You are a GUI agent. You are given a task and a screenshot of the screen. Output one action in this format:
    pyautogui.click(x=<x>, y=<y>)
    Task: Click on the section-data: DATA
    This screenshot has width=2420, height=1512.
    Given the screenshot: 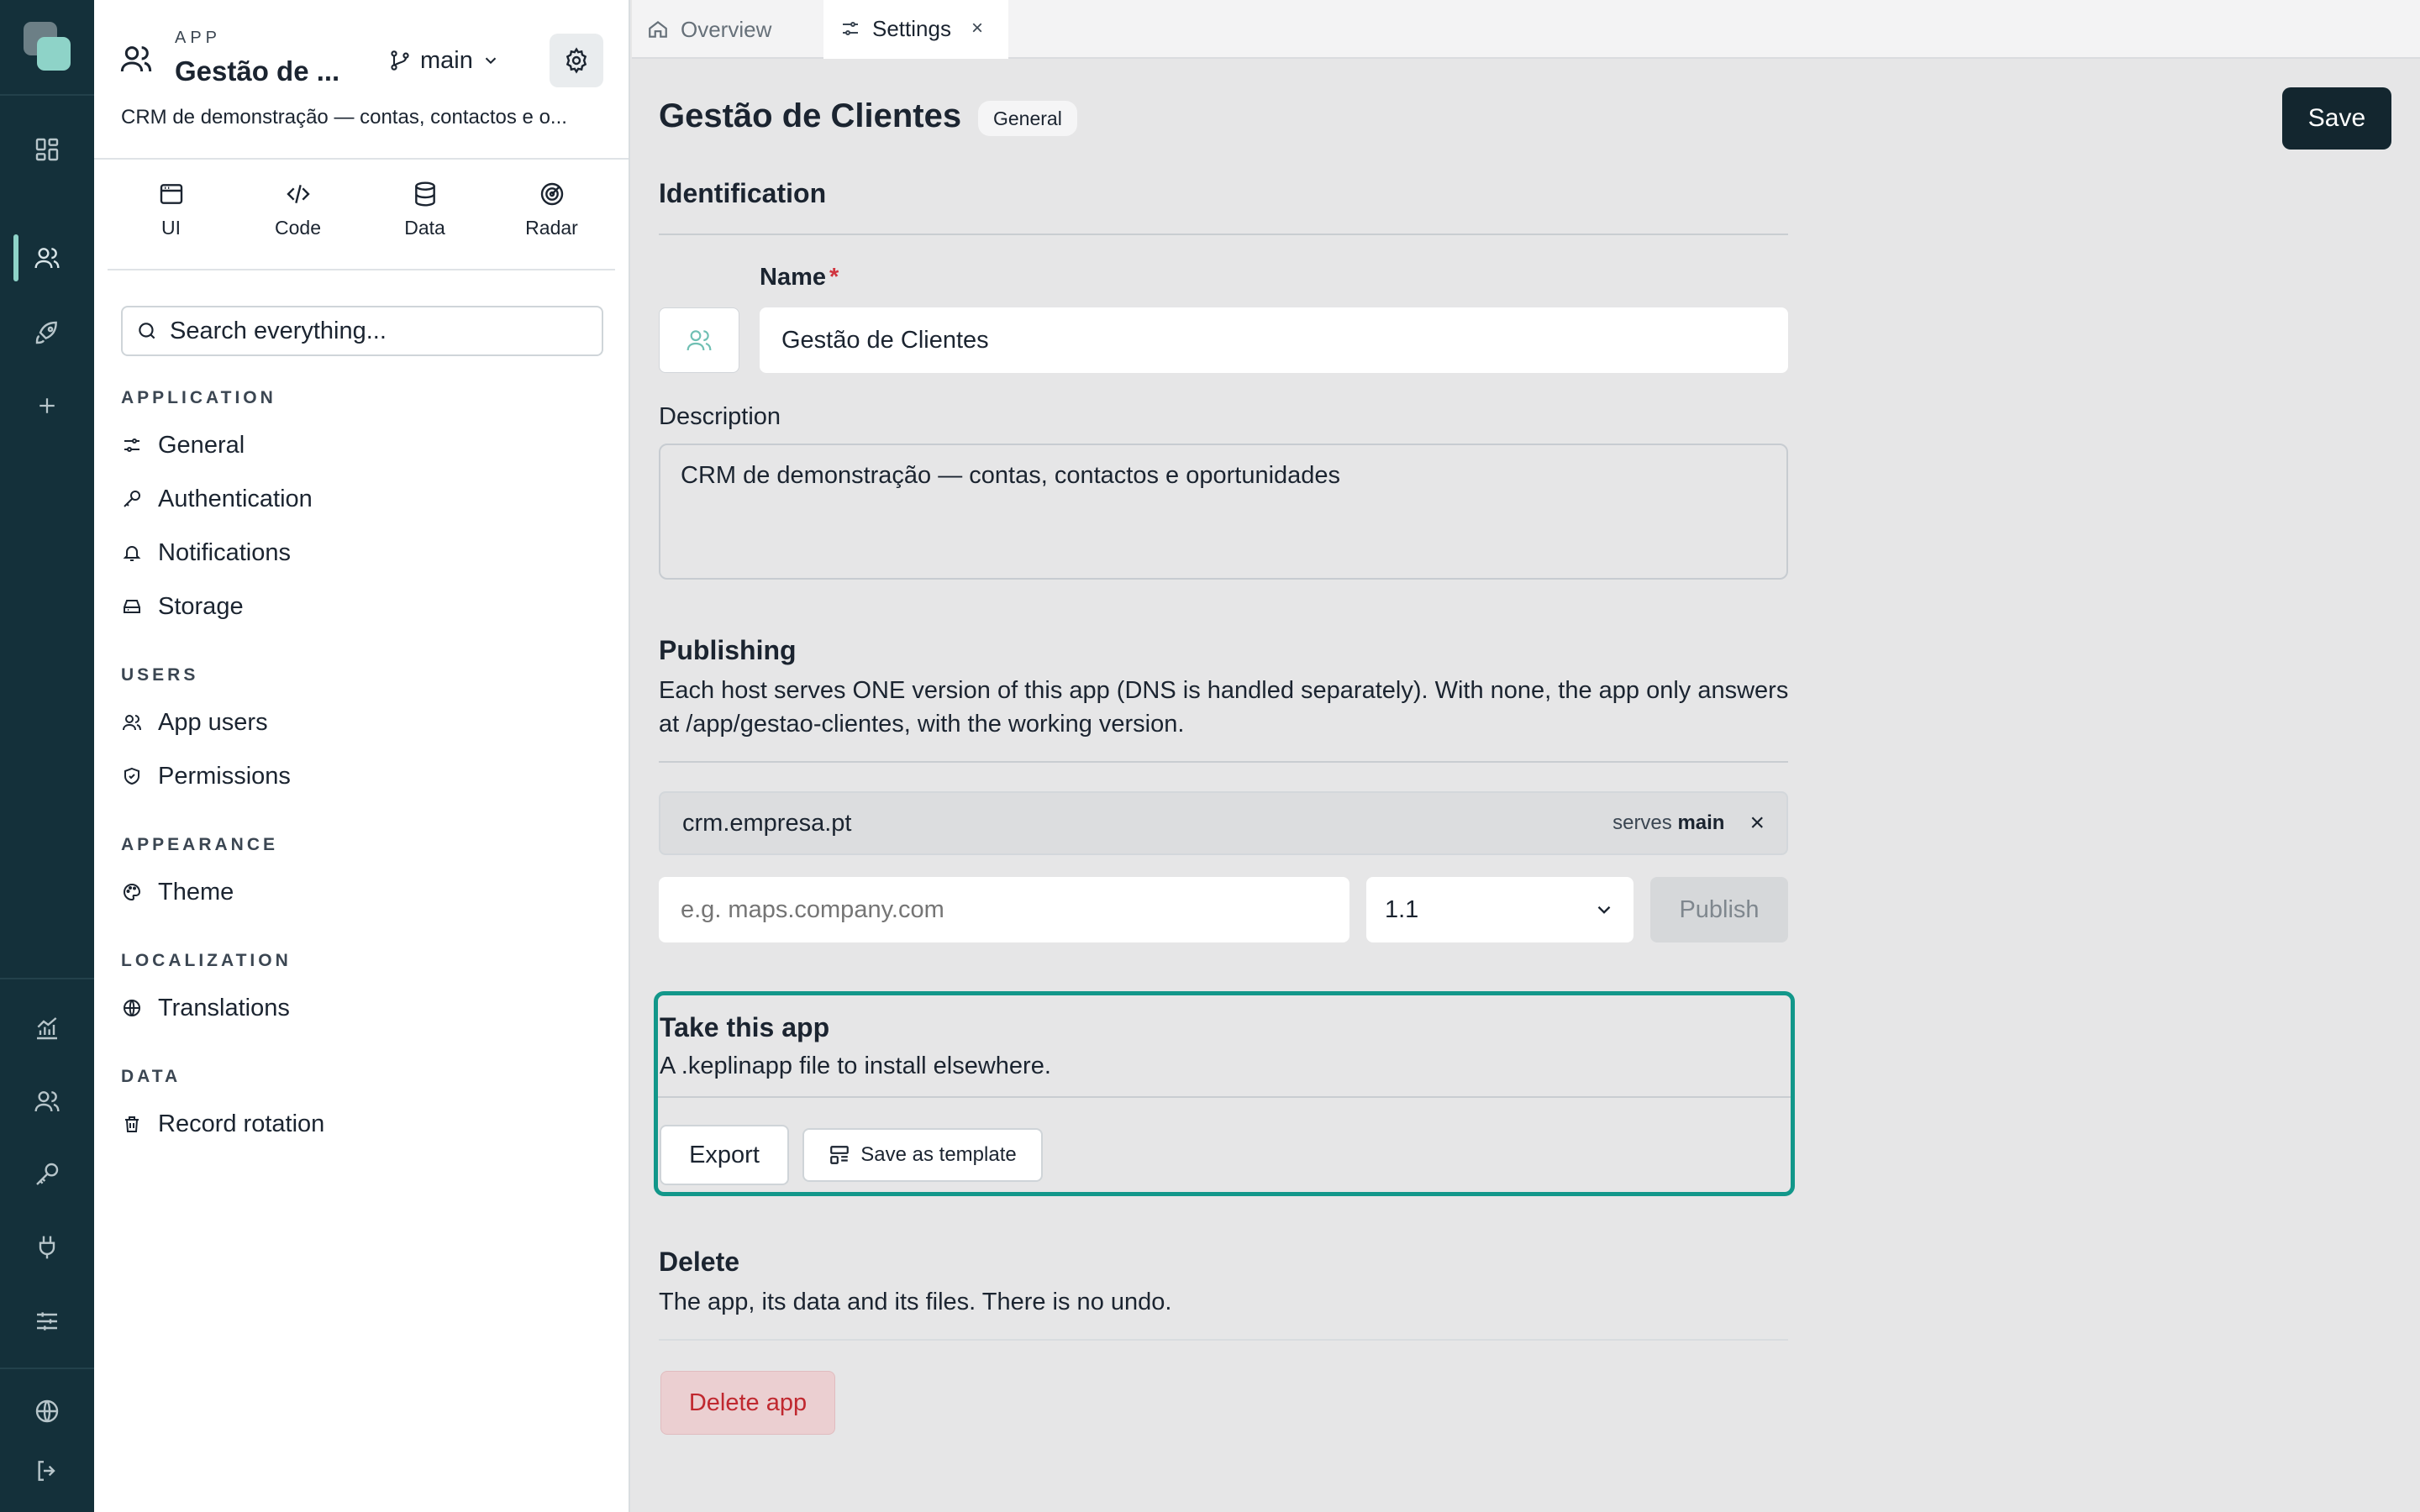 What is the action you would take?
    pyautogui.click(x=151, y=1076)
    